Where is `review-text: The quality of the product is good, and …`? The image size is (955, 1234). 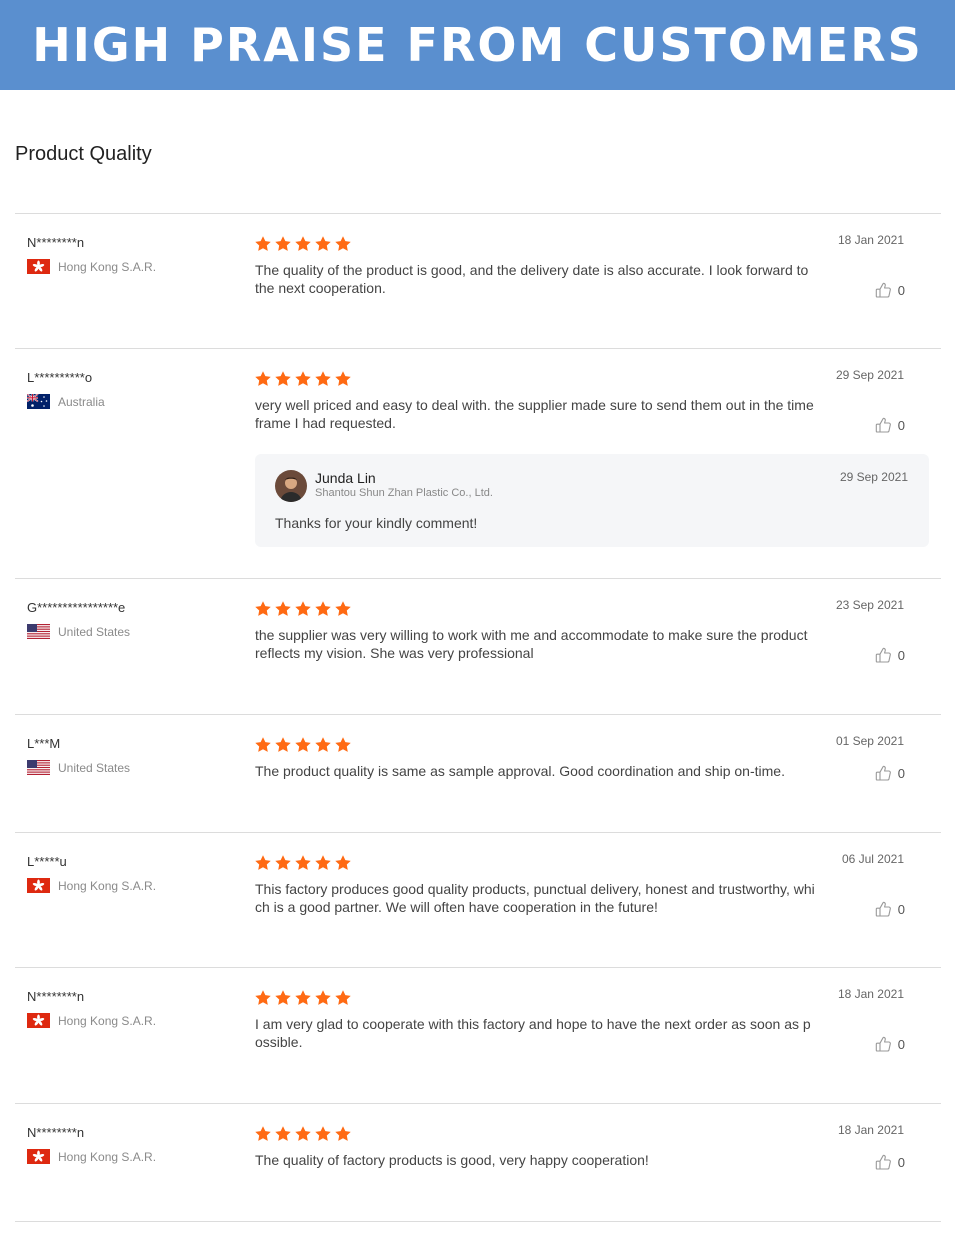 review-text: The quality of the product is good, and … is located at coordinates (532, 279).